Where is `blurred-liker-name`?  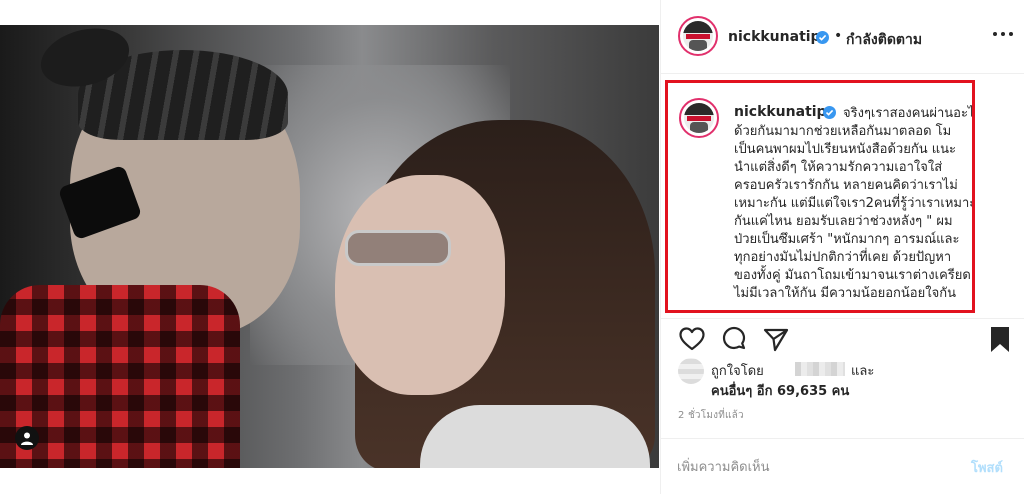 blurred-liker-name is located at coordinates (820, 369).